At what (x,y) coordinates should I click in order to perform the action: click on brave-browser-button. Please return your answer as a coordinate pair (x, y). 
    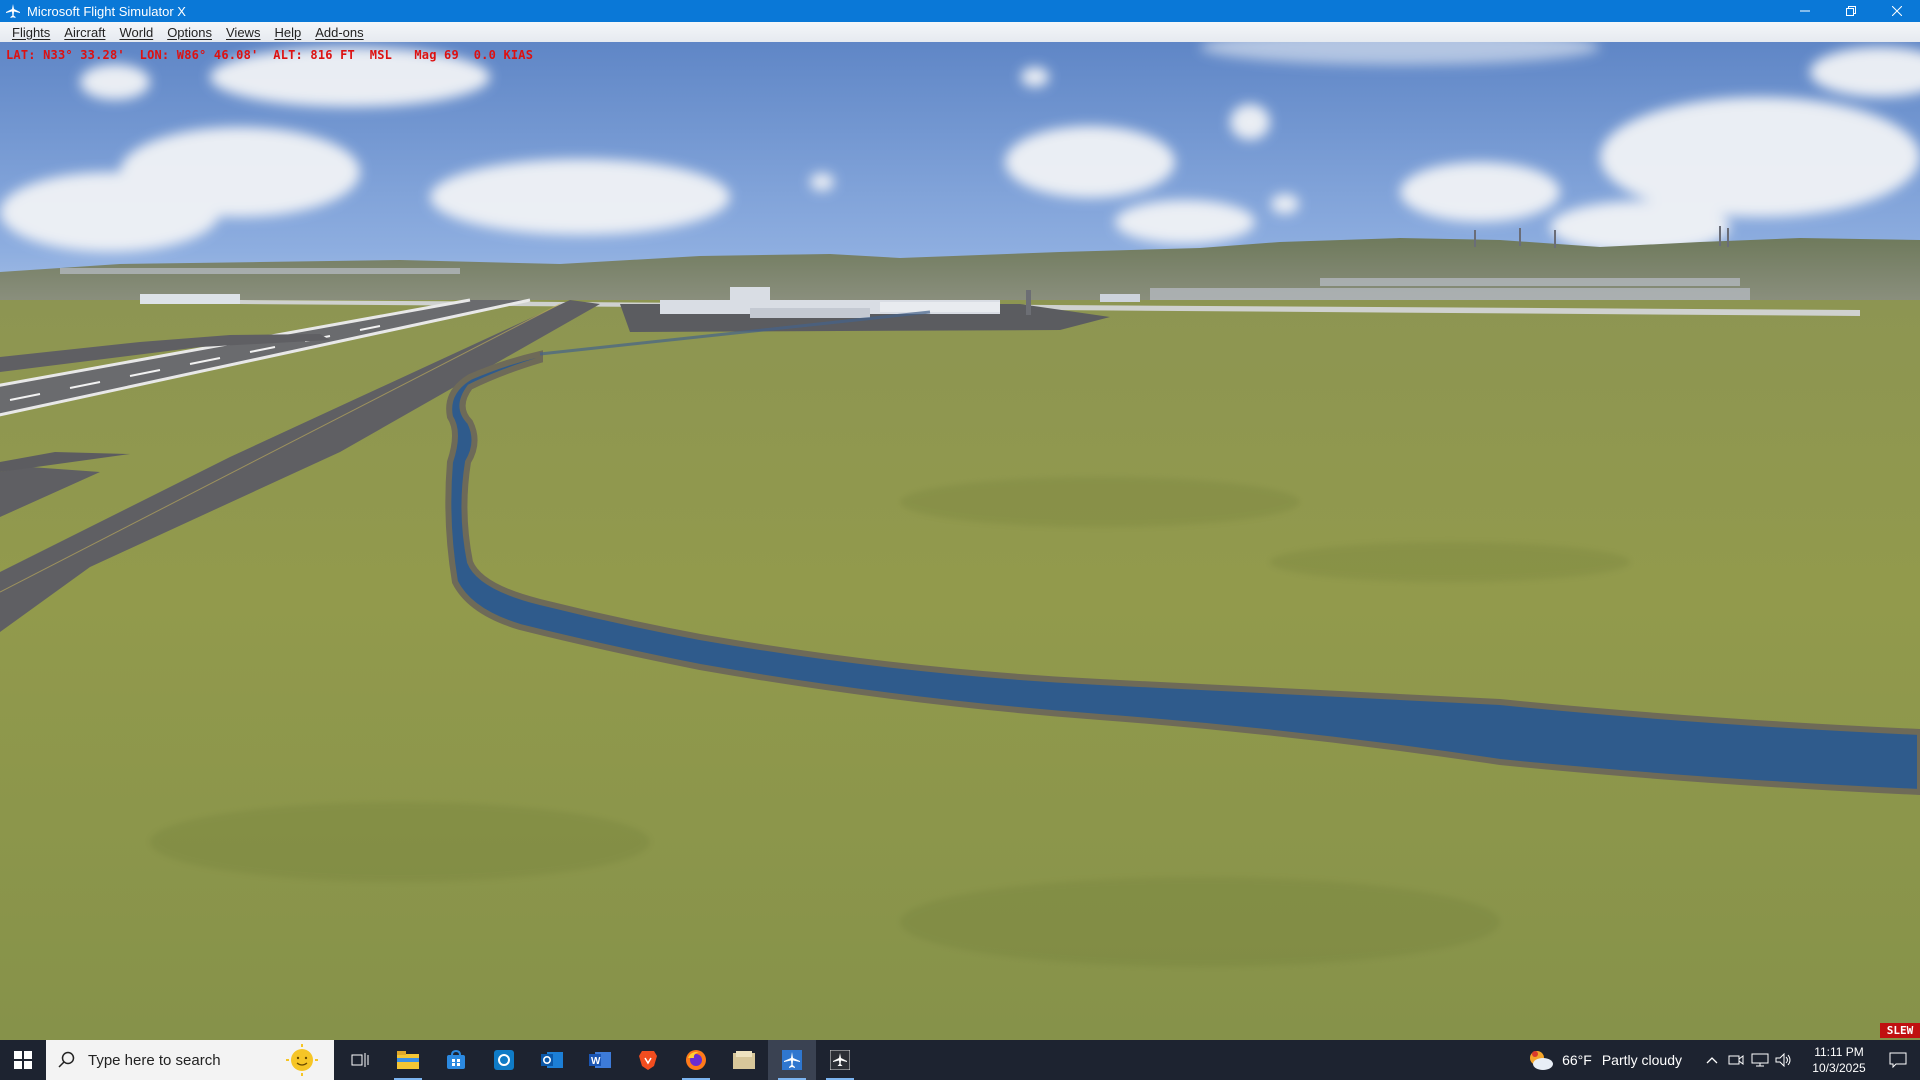
    Looking at the image, I should click on (648, 1060).